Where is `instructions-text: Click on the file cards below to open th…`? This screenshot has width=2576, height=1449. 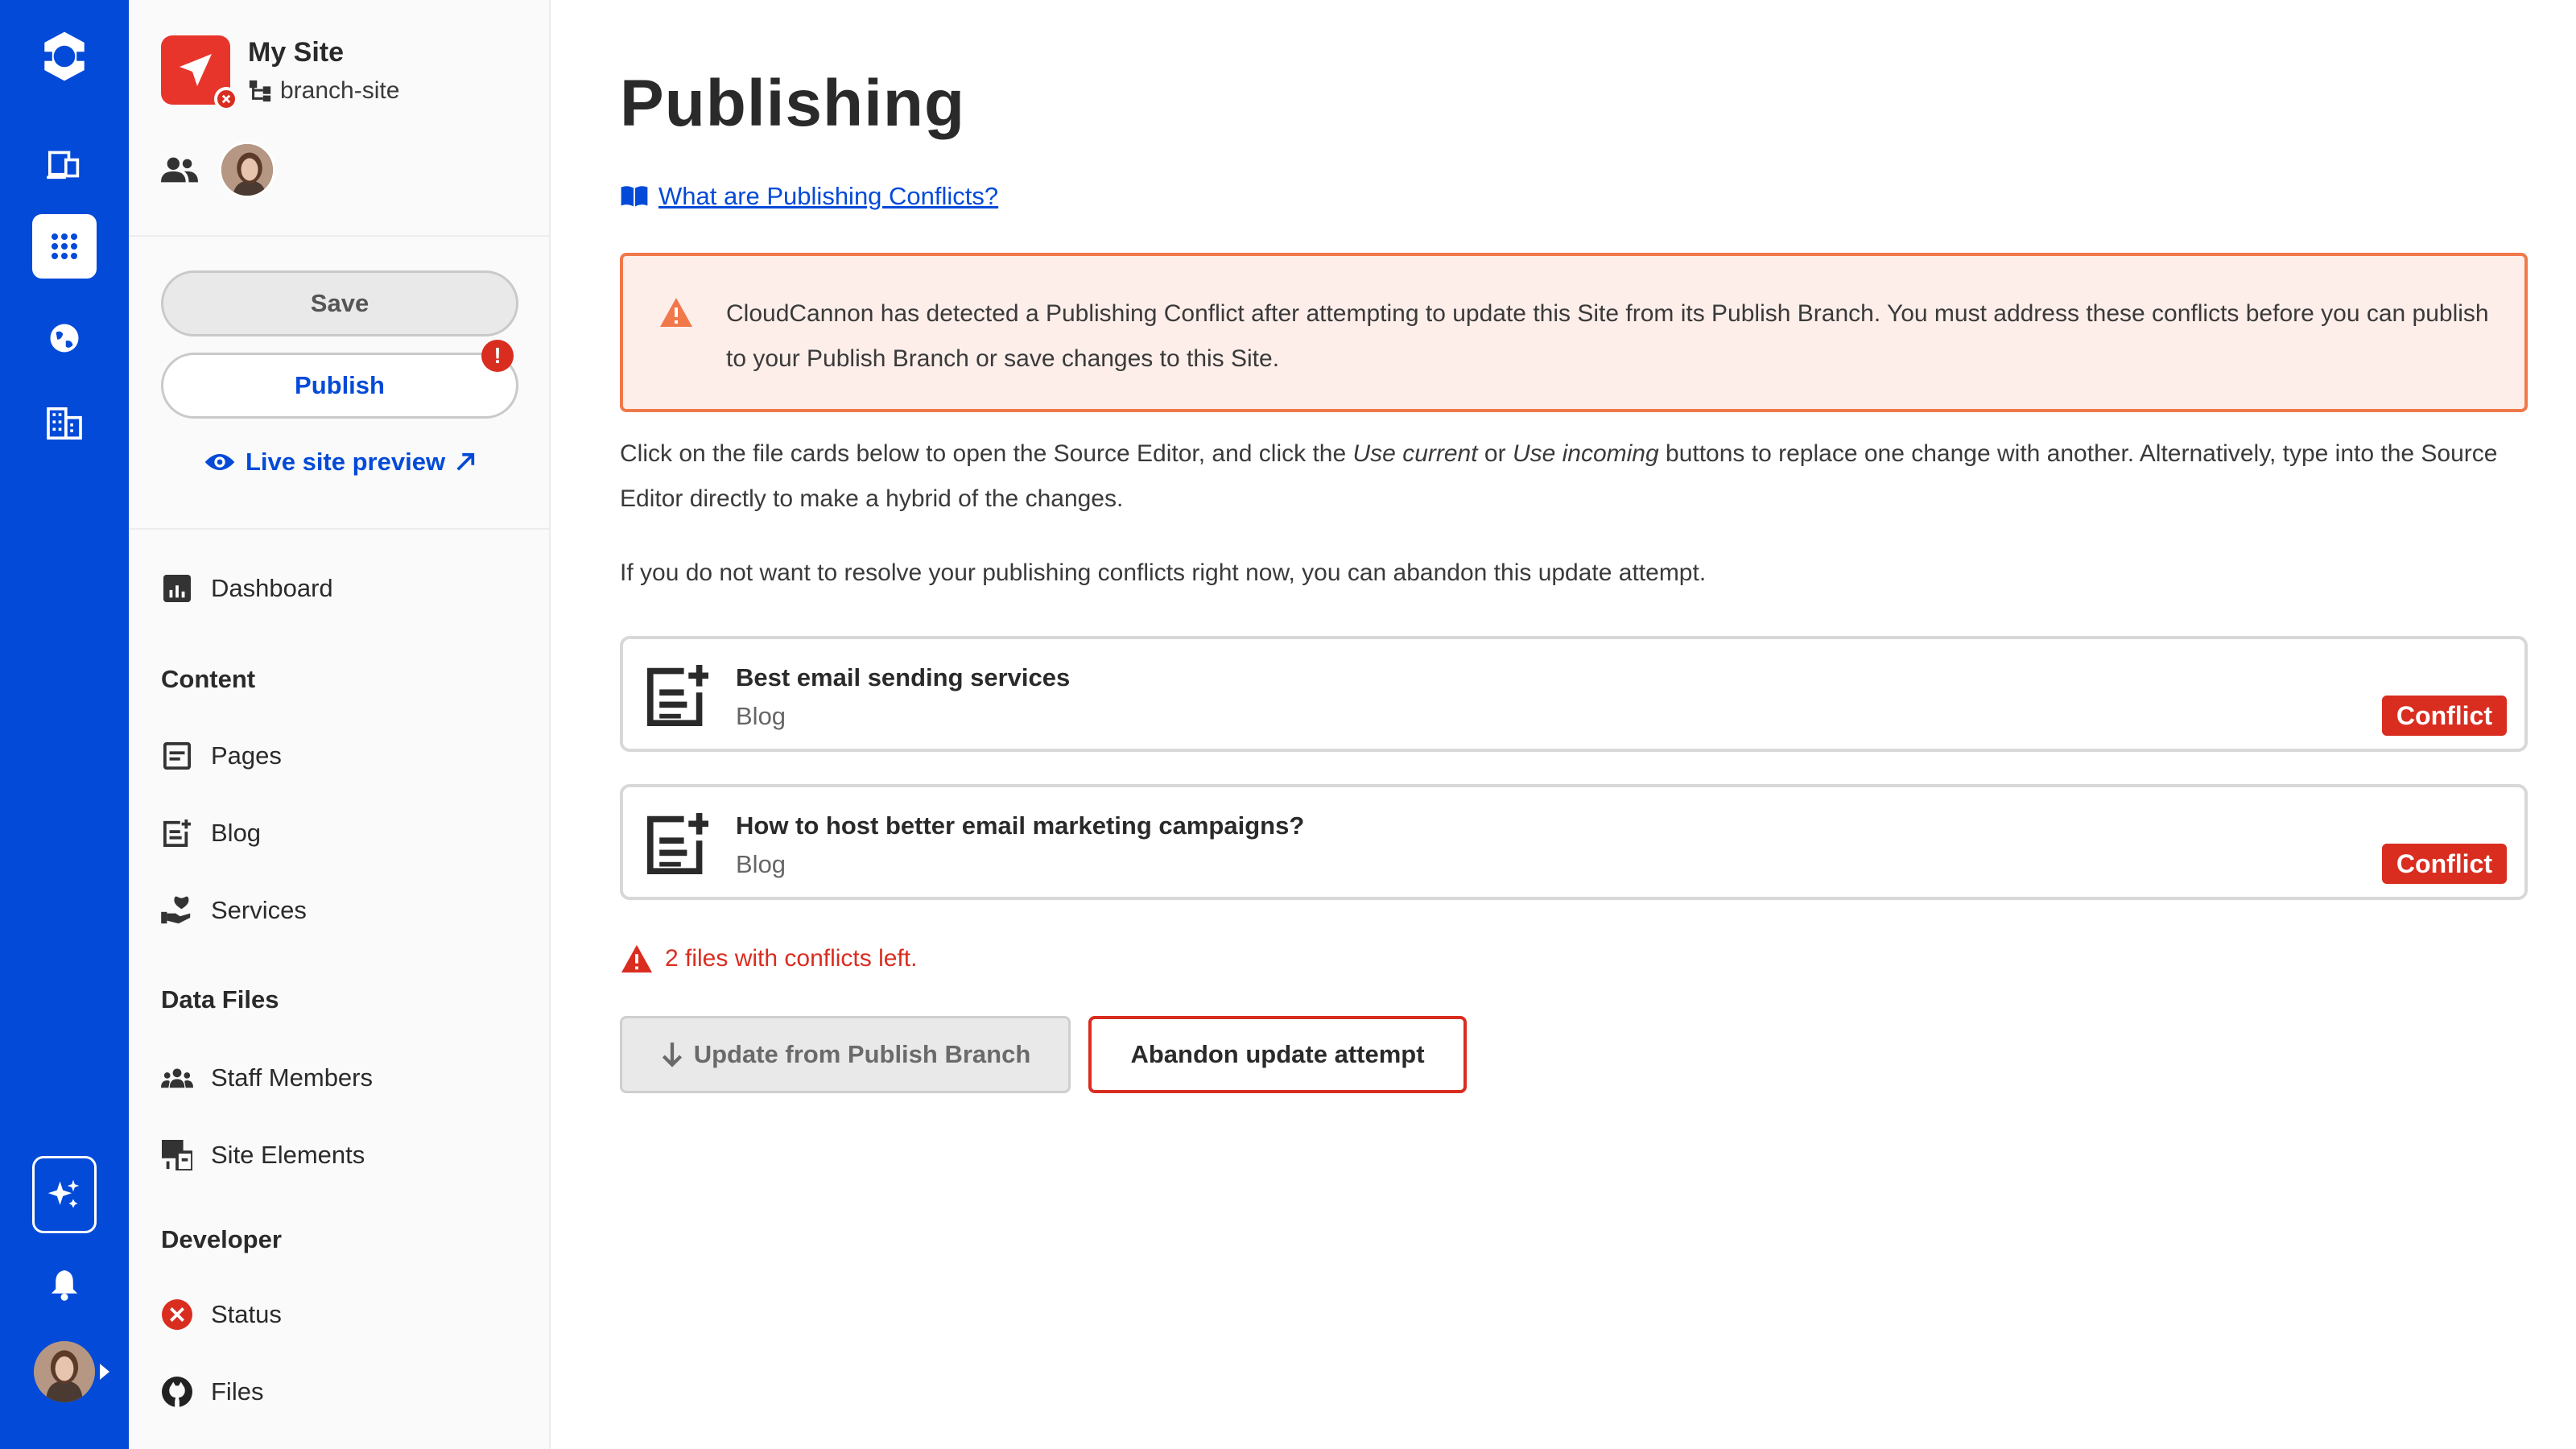
instructions-text: Click on the file cards below to open th… is located at coordinates (1574, 476).